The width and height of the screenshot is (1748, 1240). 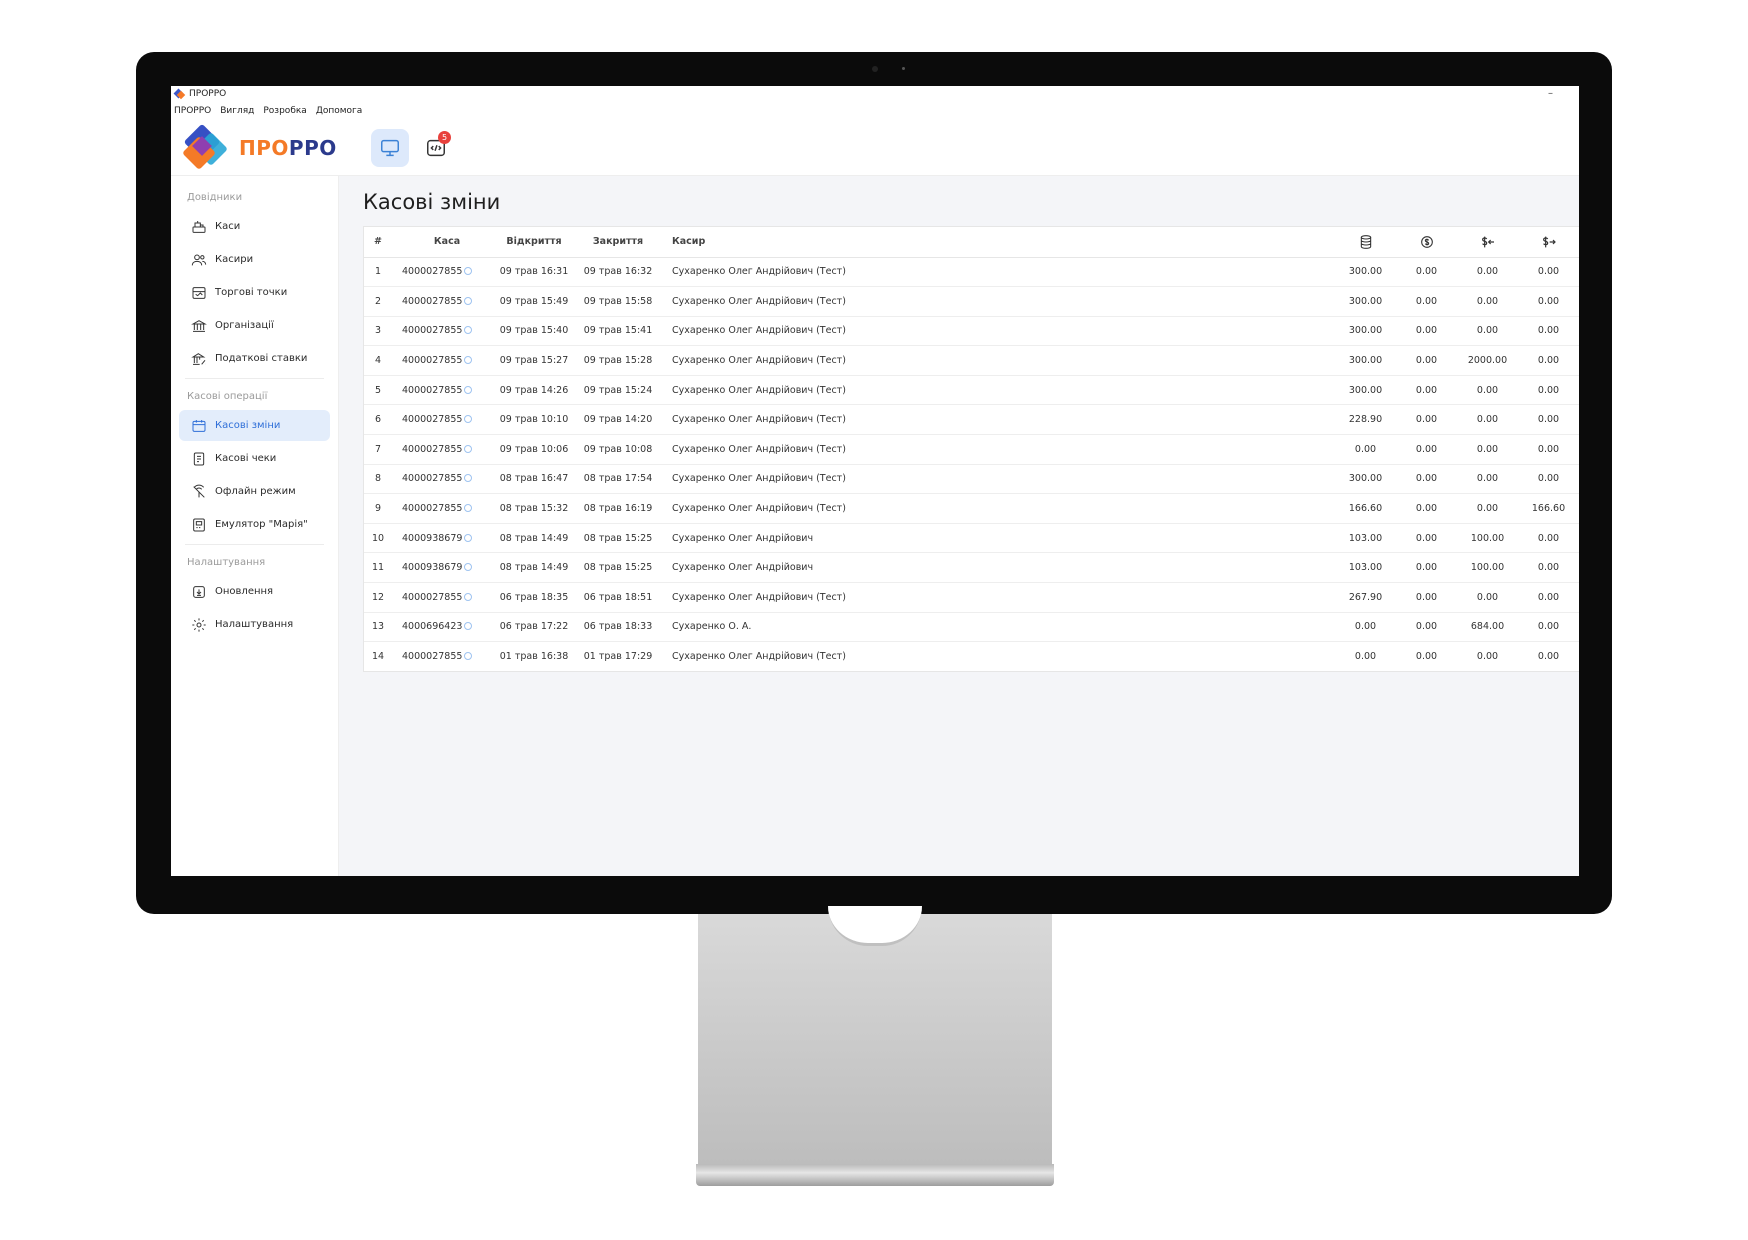 I want to click on coins-stack-icon, so click(x=1365, y=241).